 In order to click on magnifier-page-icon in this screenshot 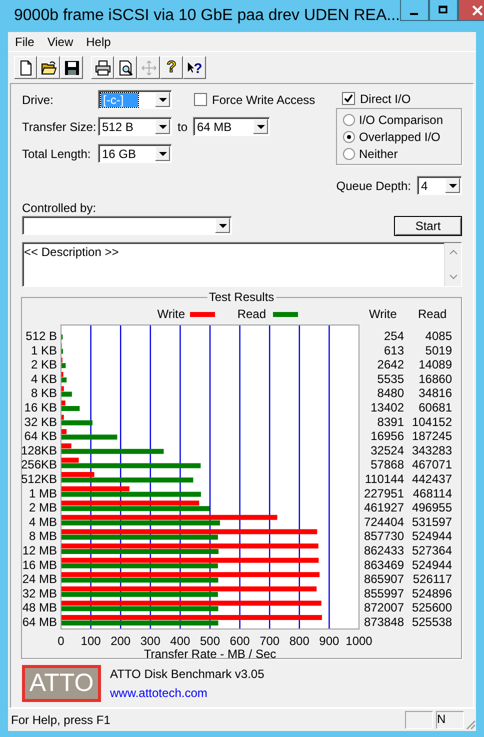, I will do `click(126, 68)`.